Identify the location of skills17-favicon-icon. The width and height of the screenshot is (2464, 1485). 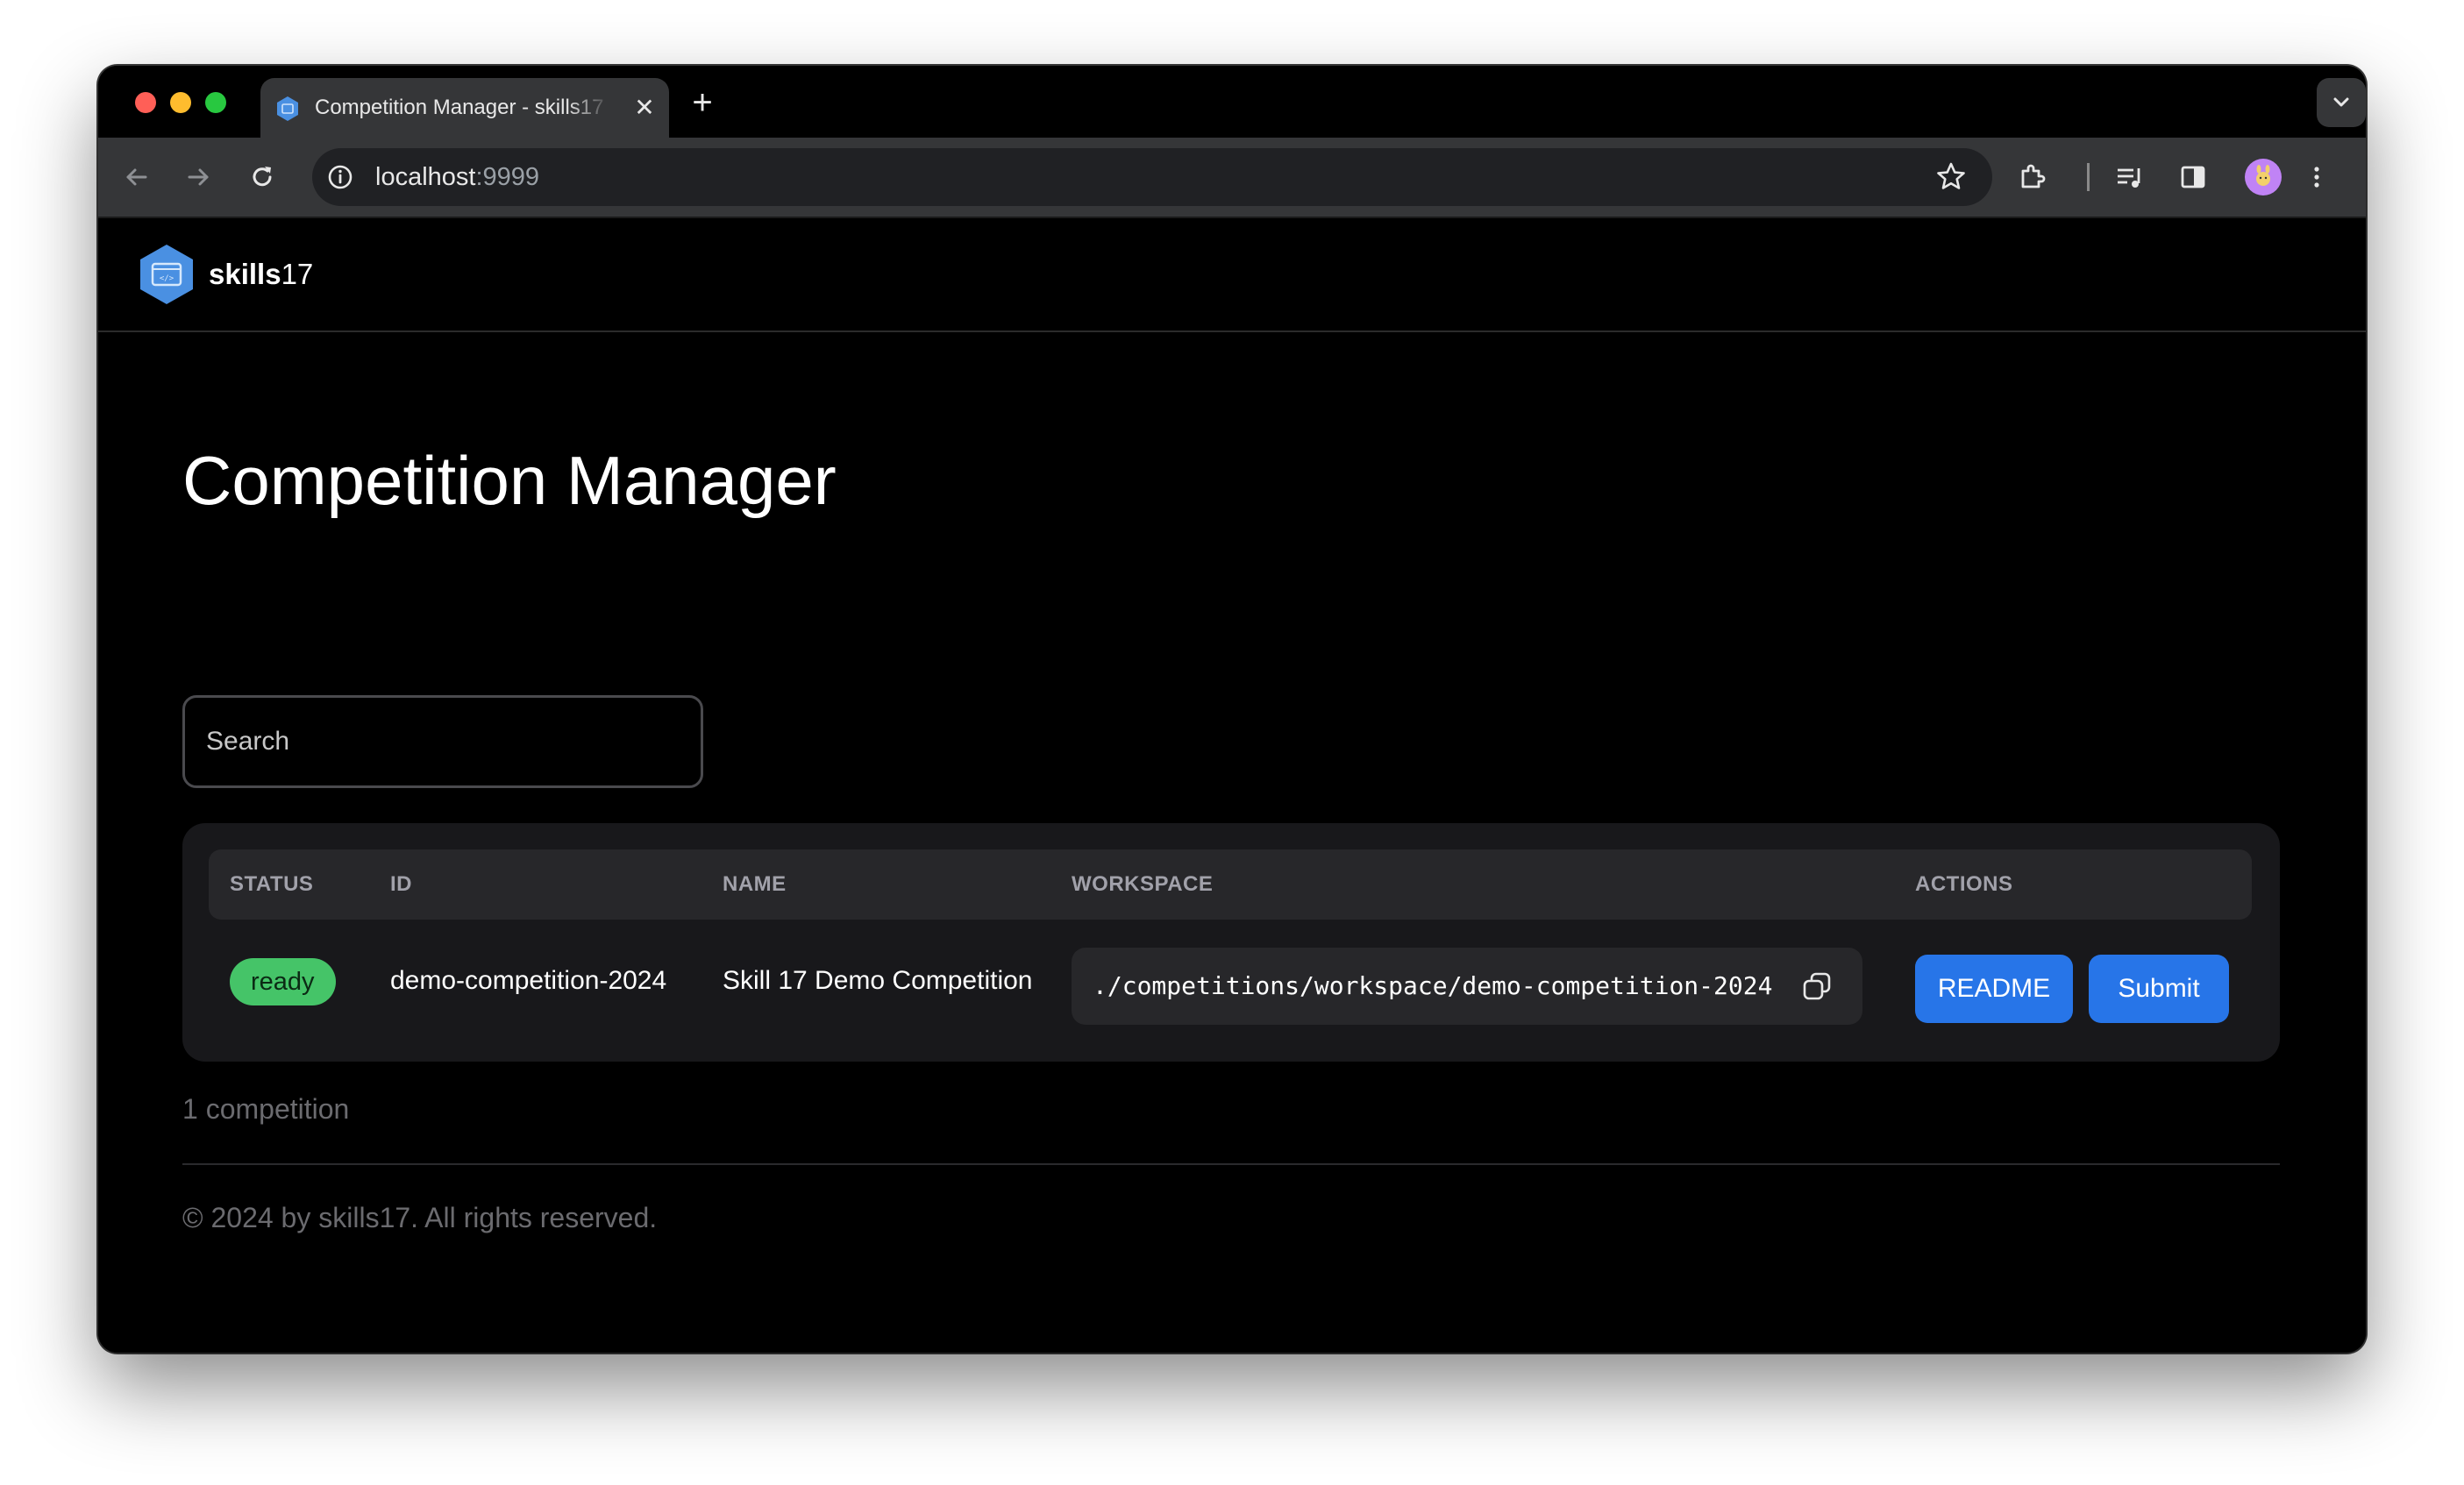
(287, 109).